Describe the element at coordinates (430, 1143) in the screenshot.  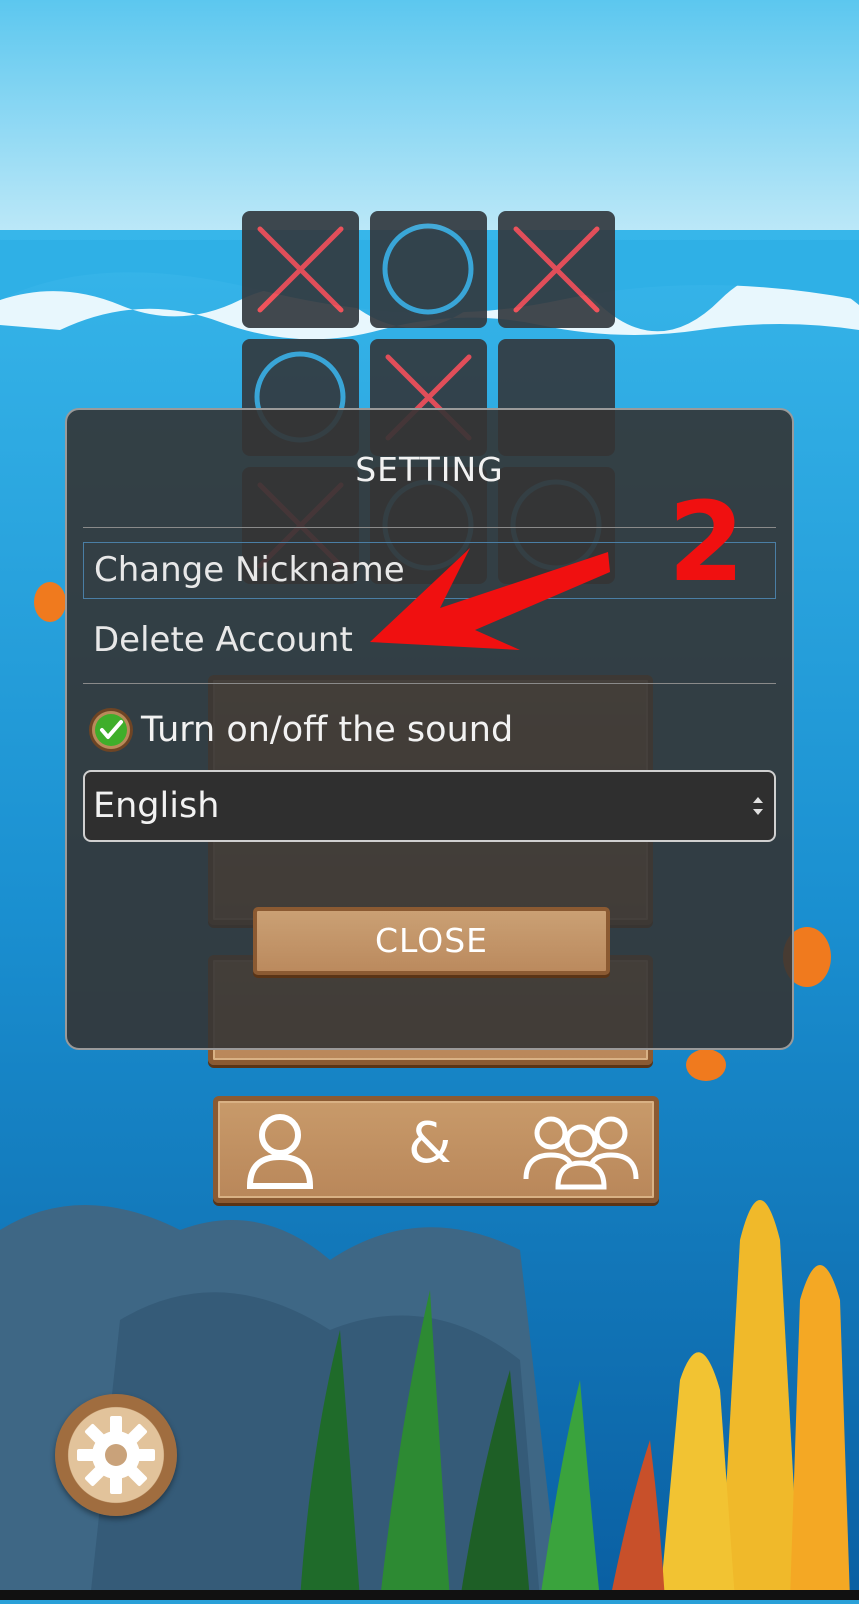
I see `ampersand-label: &` at that location.